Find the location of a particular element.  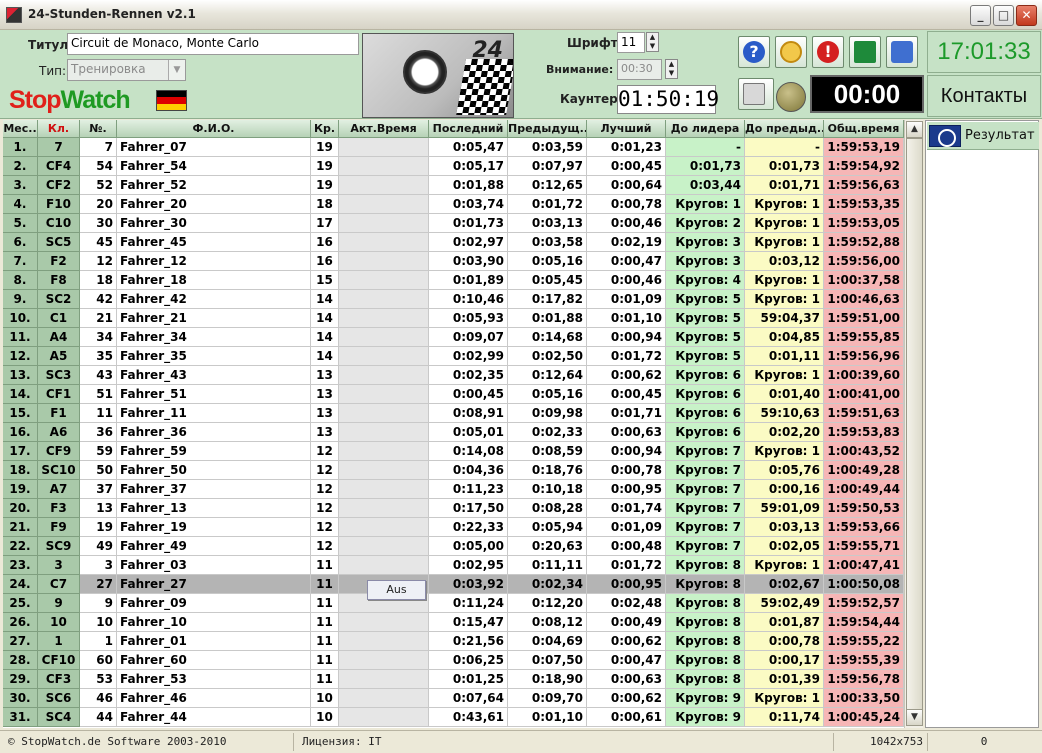

cell-previous-lap: 0:12,64 is located at coordinates (547, 375).